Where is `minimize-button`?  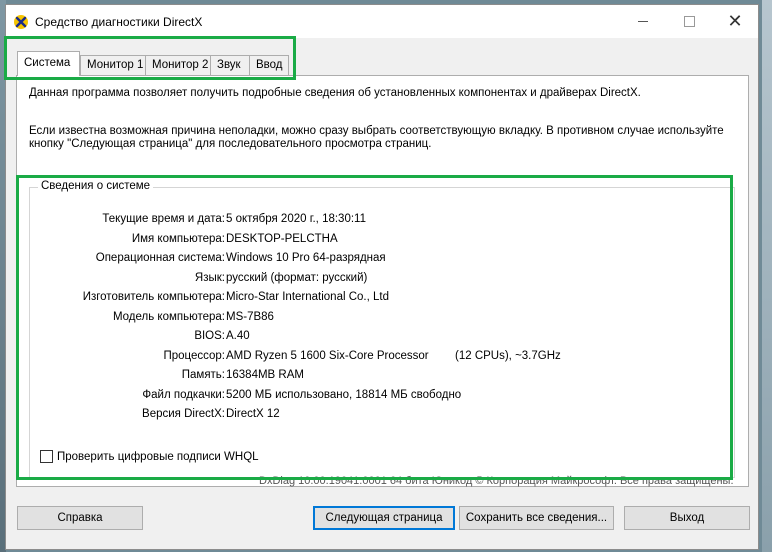
minimize-button is located at coordinates (643, 21).